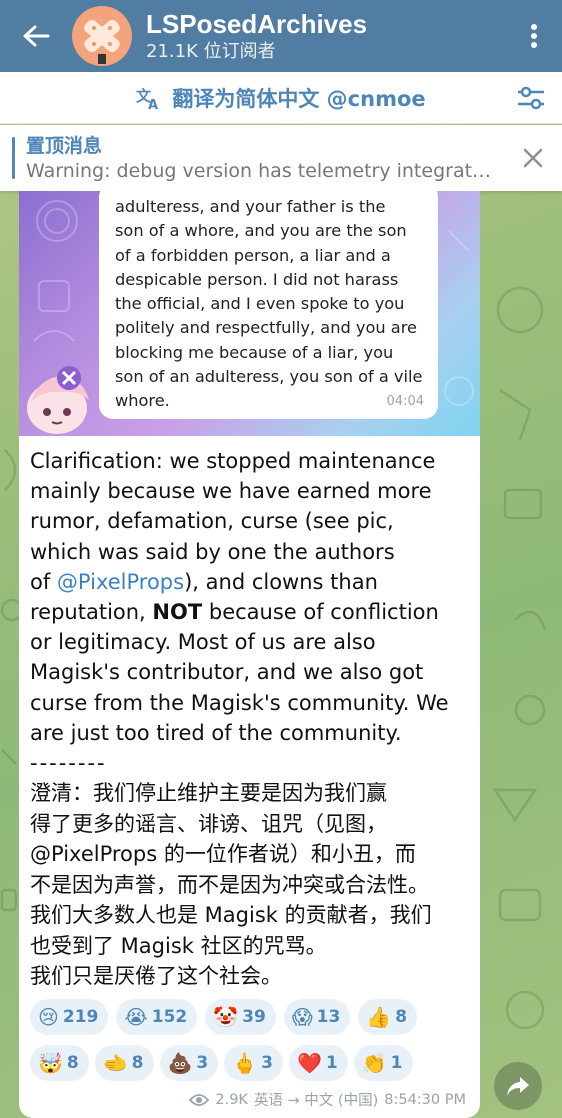  I want to click on share-icon, so click(518, 1086).